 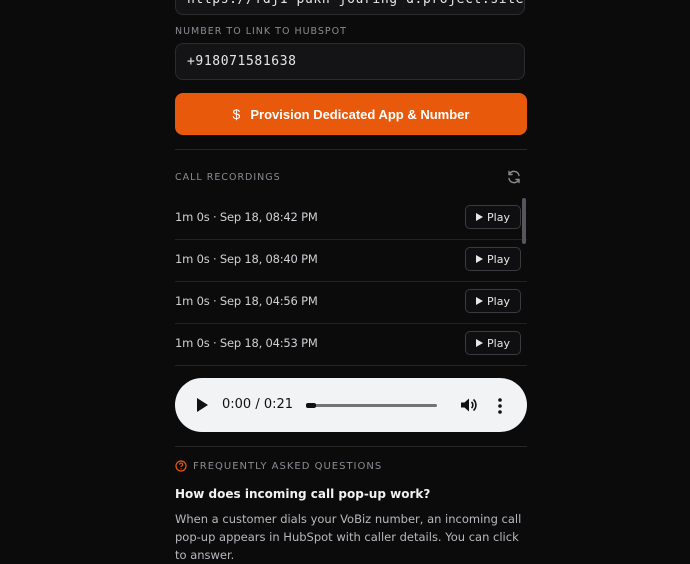 What do you see at coordinates (246, 217) in the screenshot?
I see `recording-meta: 1m 0s · Sep 18, 08:42 PM` at bounding box center [246, 217].